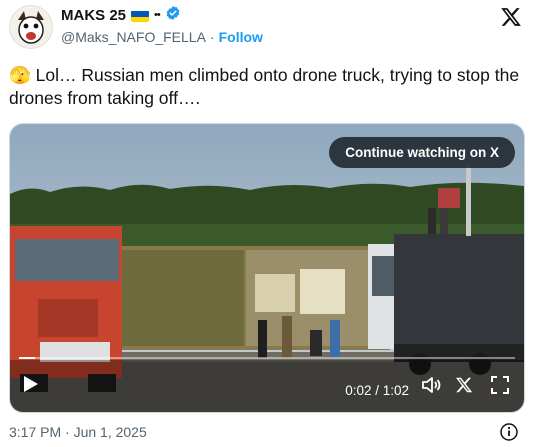 The height and width of the screenshot is (447, 534). Describe the element at coordinates (27, 358) in the screenshot. I see `progress-fill` at that location.